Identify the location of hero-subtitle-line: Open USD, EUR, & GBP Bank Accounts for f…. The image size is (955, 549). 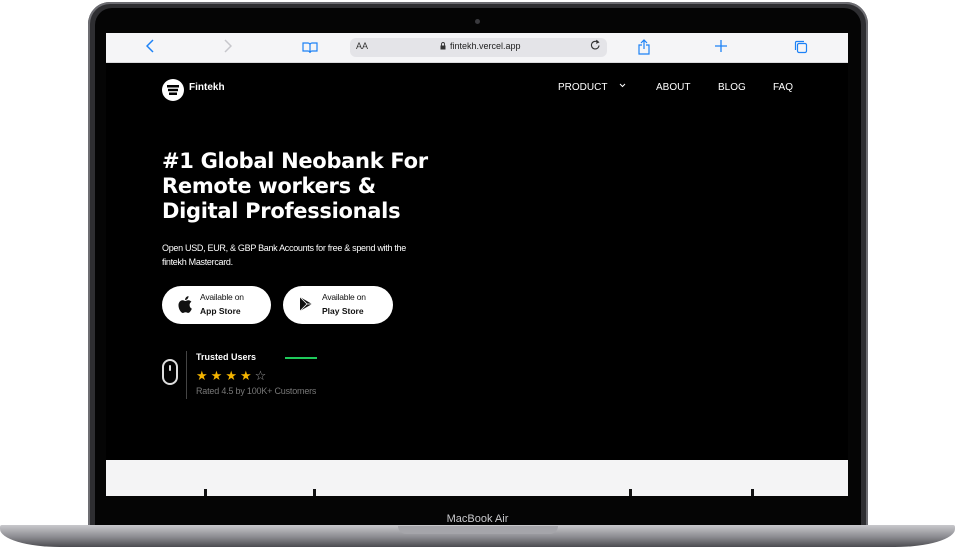
(284, 248).